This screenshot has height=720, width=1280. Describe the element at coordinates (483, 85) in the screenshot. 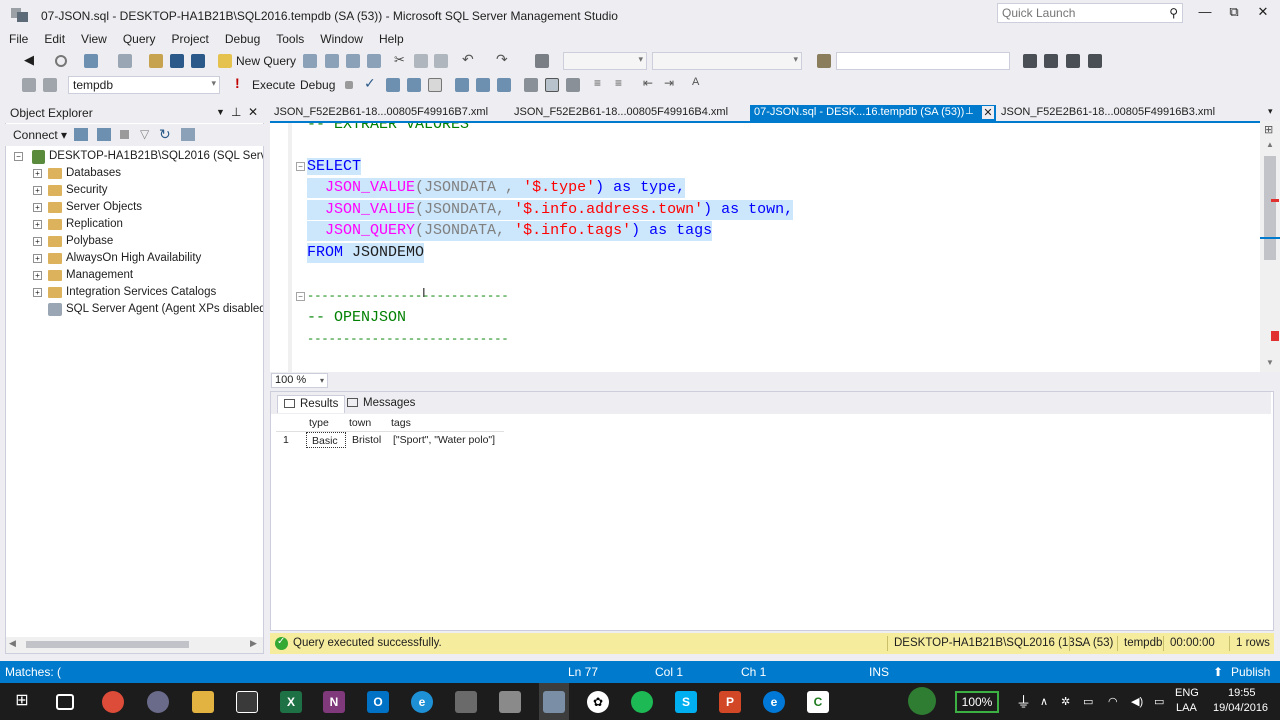

I see `include-plan-icon` at that location.